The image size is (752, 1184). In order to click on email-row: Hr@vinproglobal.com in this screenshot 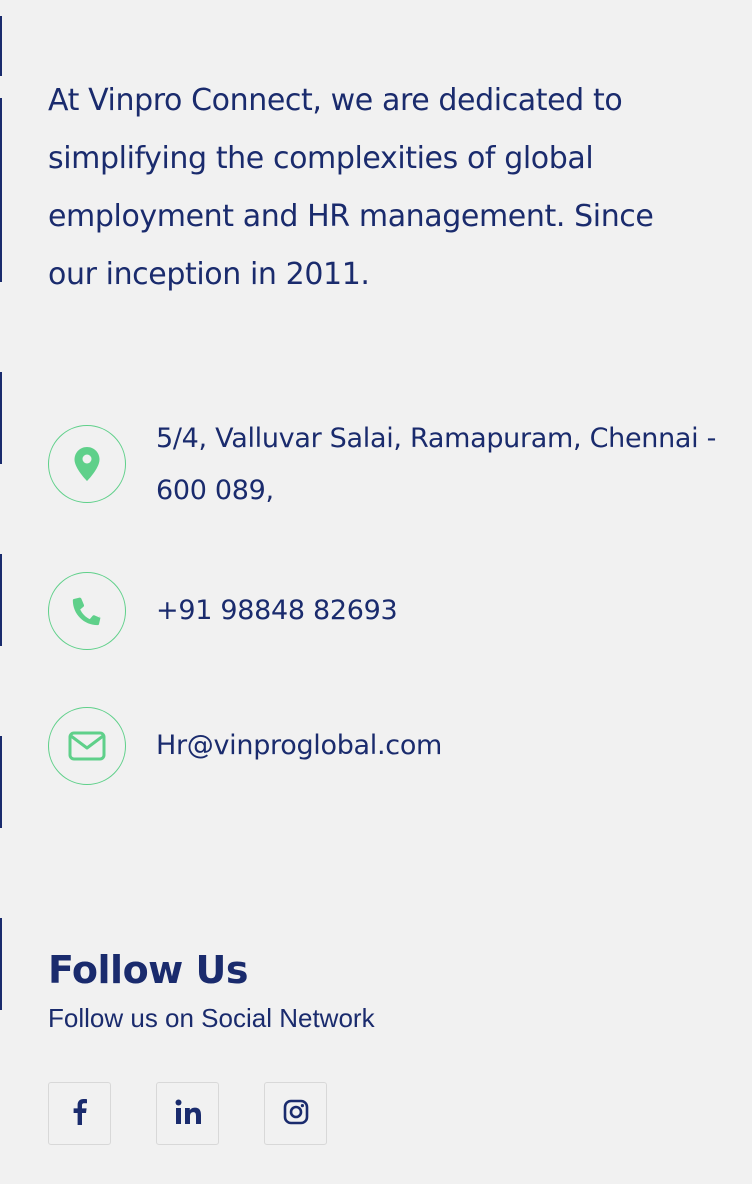, I will do `click(385, 746)`.